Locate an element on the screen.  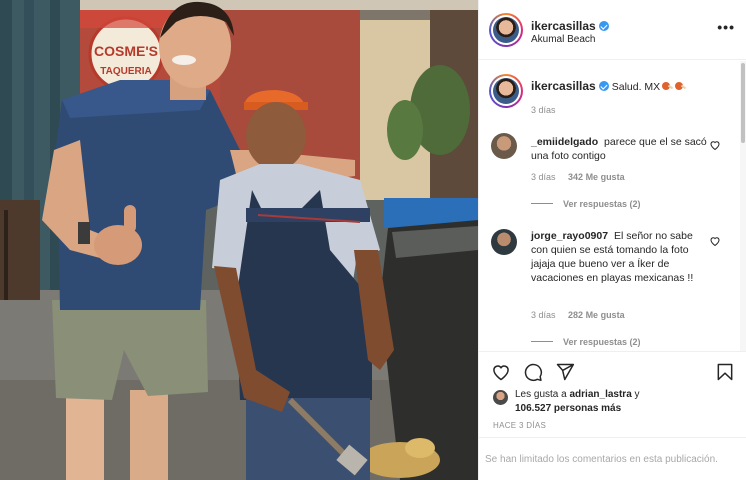
likes-line1: Les gusta a adrian_lastra y is located at coordinates (577, 394).